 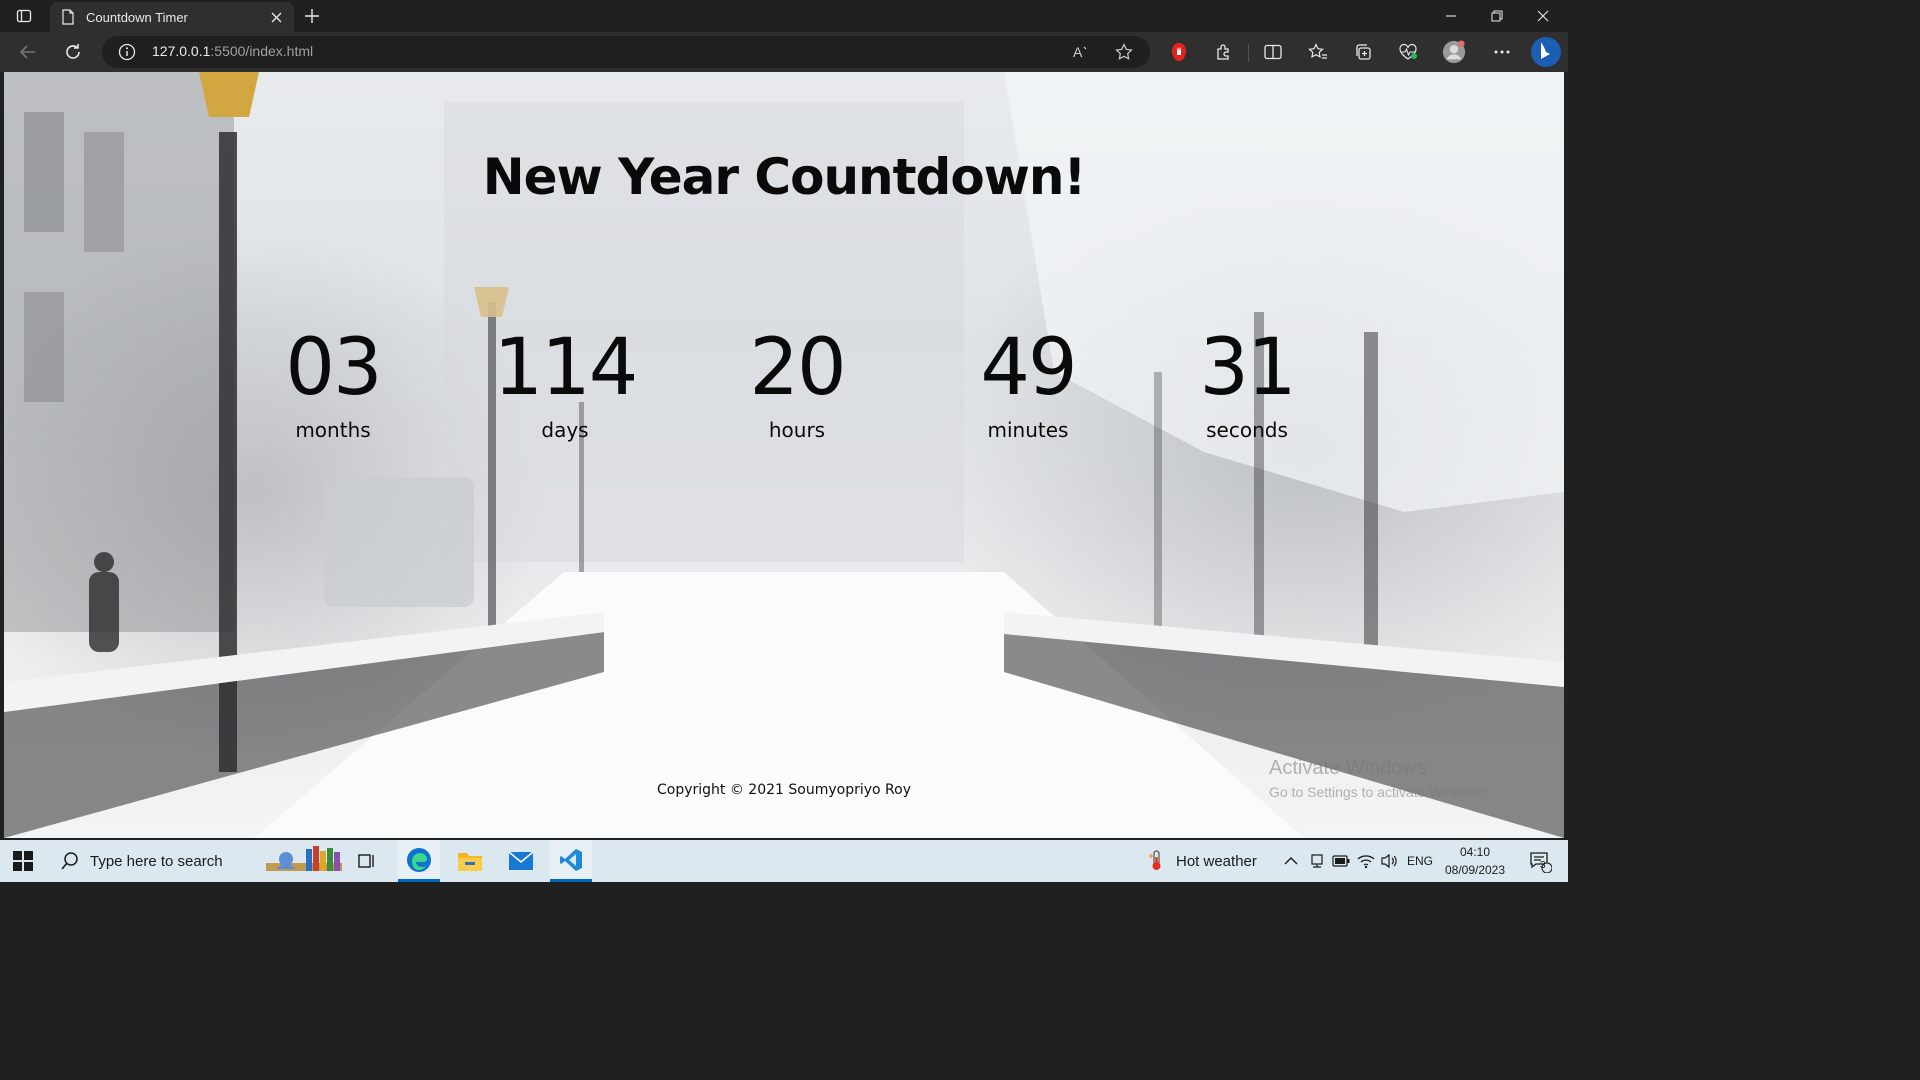 I want to click on weather-text: Hot weather, so click(x=1221, y=861).